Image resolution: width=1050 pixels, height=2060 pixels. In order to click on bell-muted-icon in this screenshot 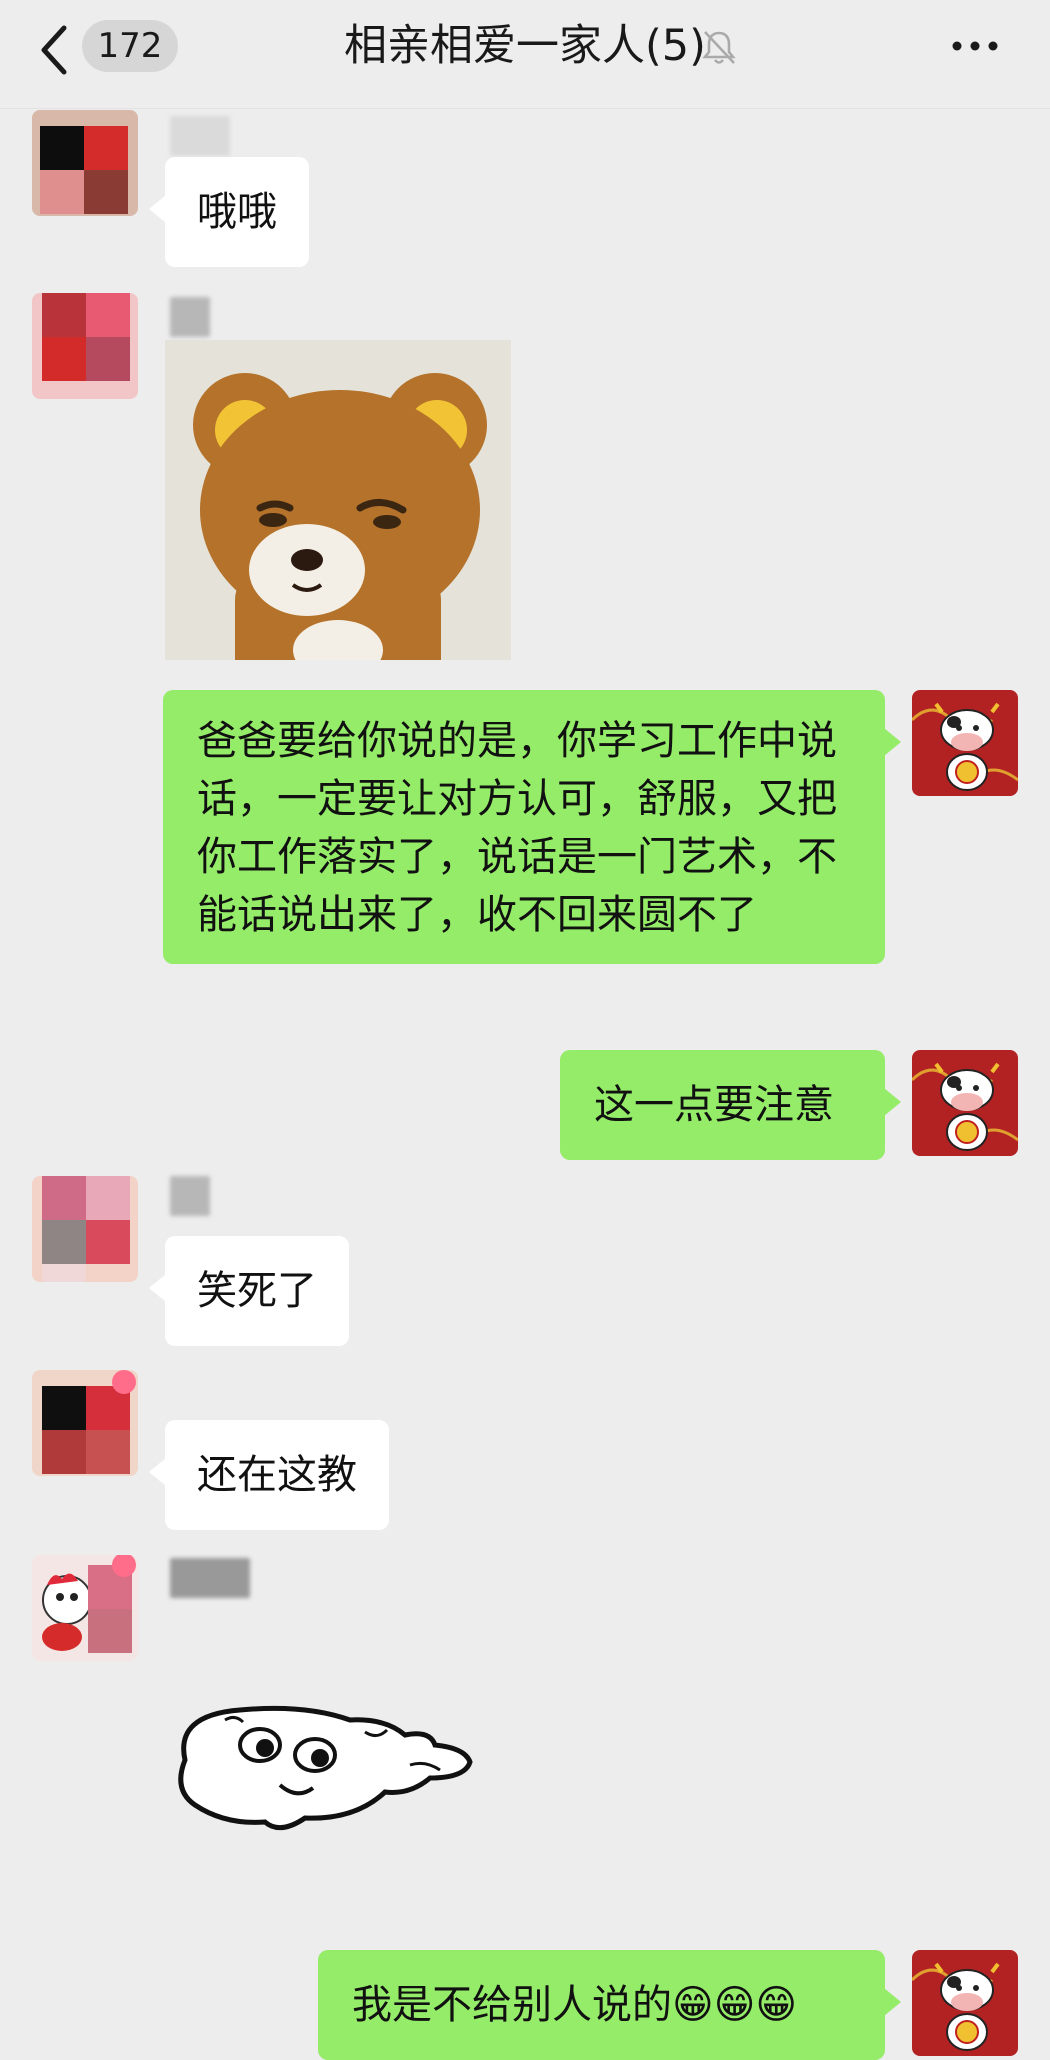, I will do `click(719, 47)`.